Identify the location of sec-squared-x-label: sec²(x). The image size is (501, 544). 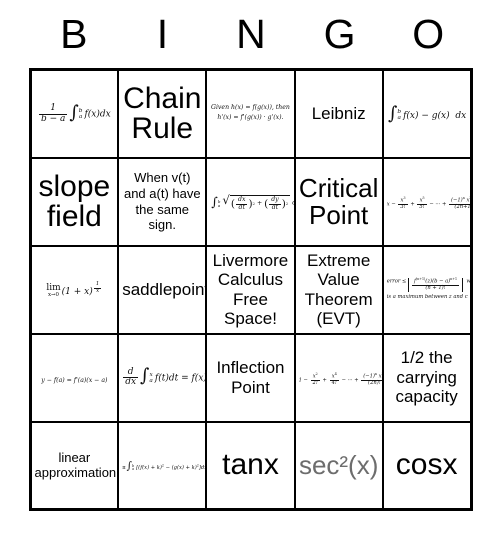
(338, 464).